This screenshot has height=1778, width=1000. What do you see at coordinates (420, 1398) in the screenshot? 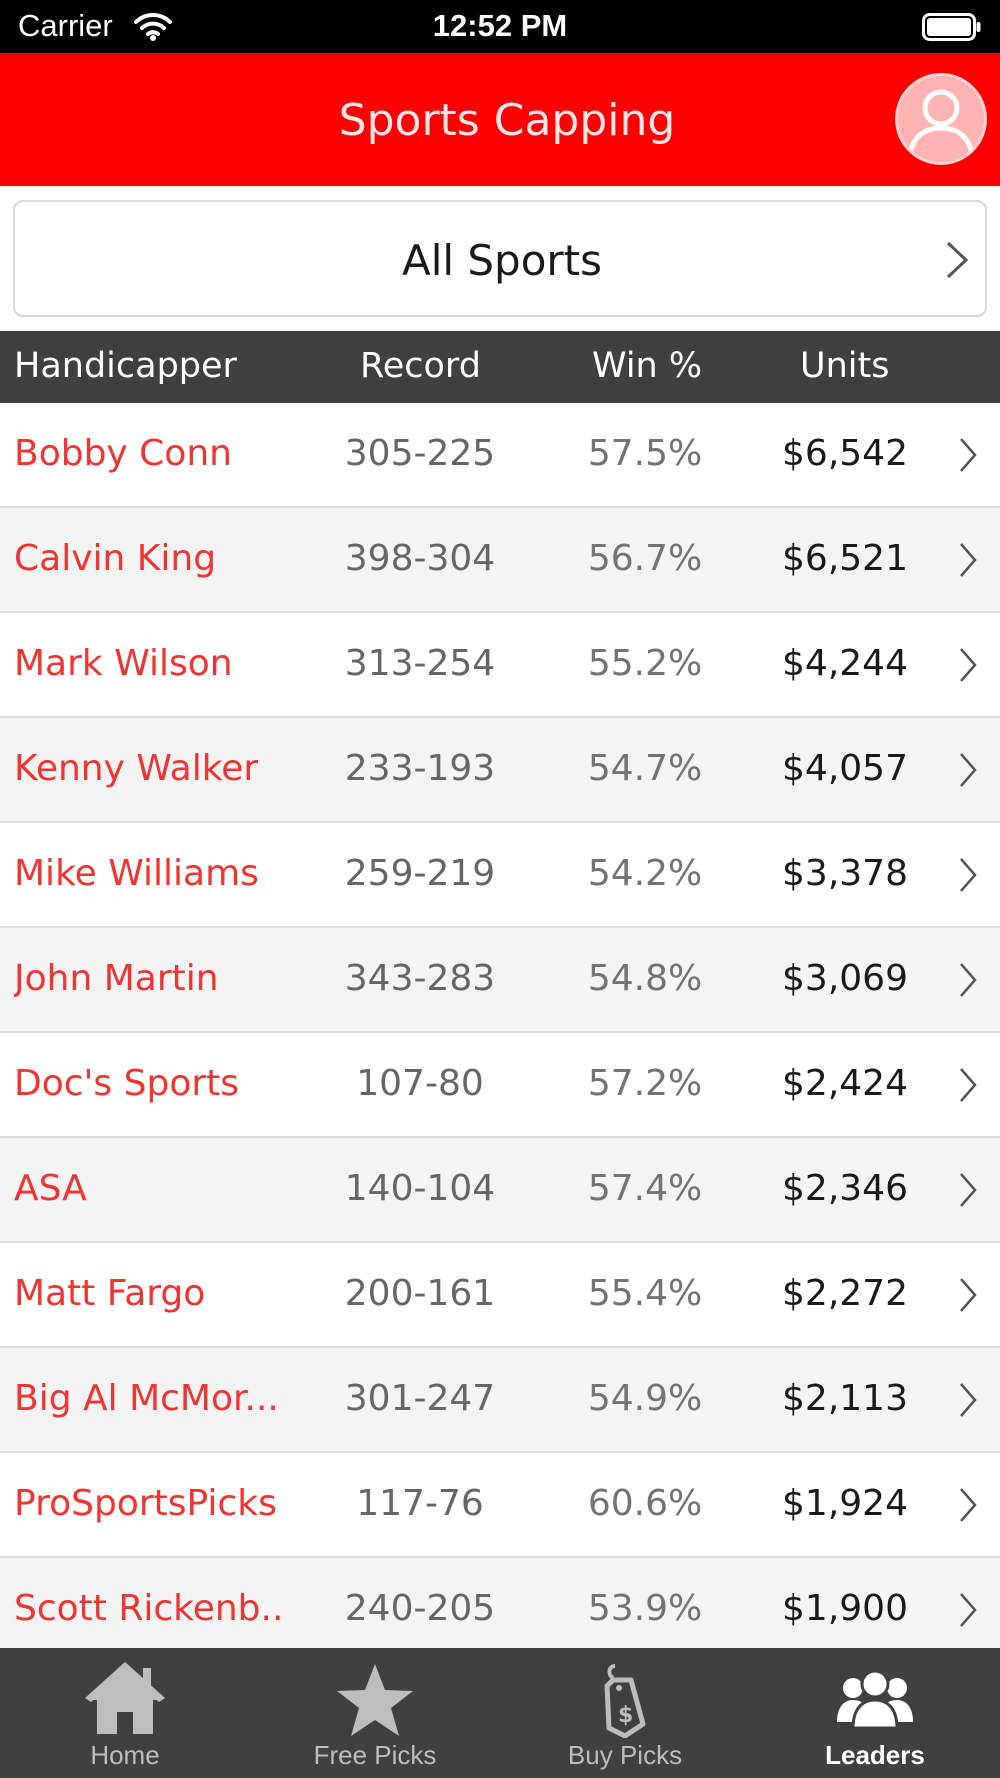
I see `record-value: 301-247` at bounding box center [420, 1398].